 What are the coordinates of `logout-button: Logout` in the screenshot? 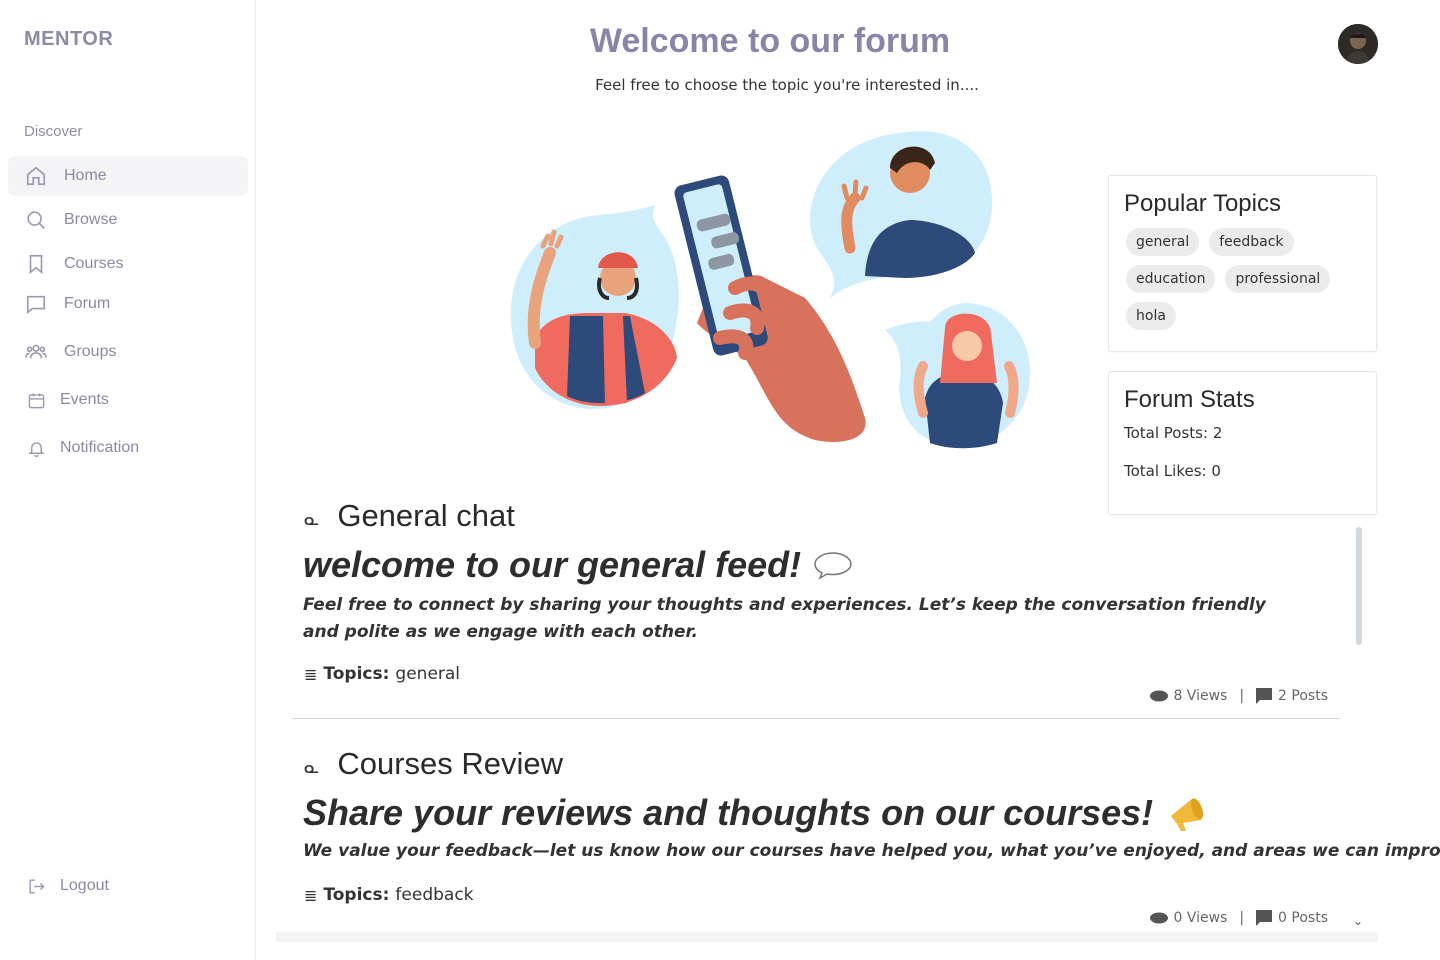 It's located at (128, 886).